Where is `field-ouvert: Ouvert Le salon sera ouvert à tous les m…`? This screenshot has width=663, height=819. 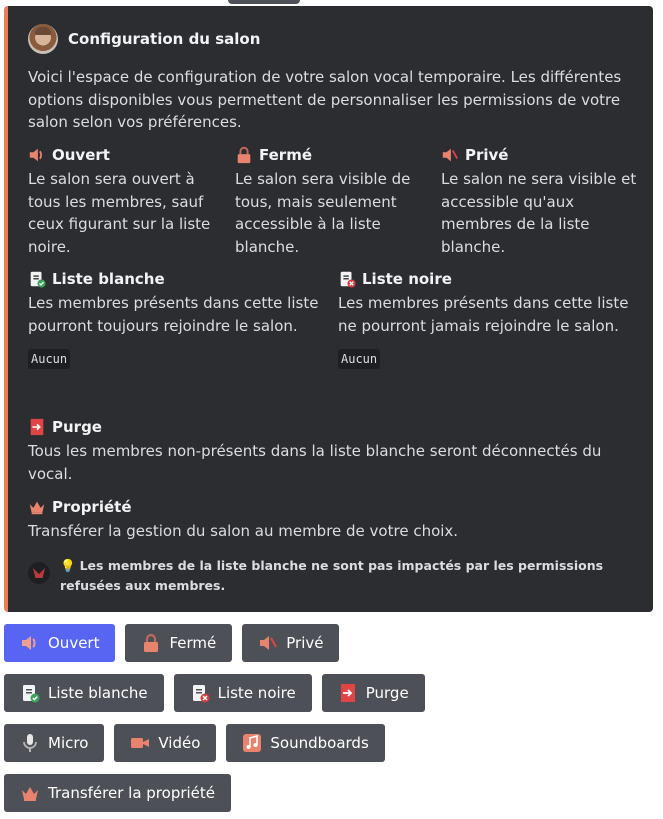
field-ouvert: Ouvert Le salon sera ouvert à tous les m… is located at coordinates (123, 201).